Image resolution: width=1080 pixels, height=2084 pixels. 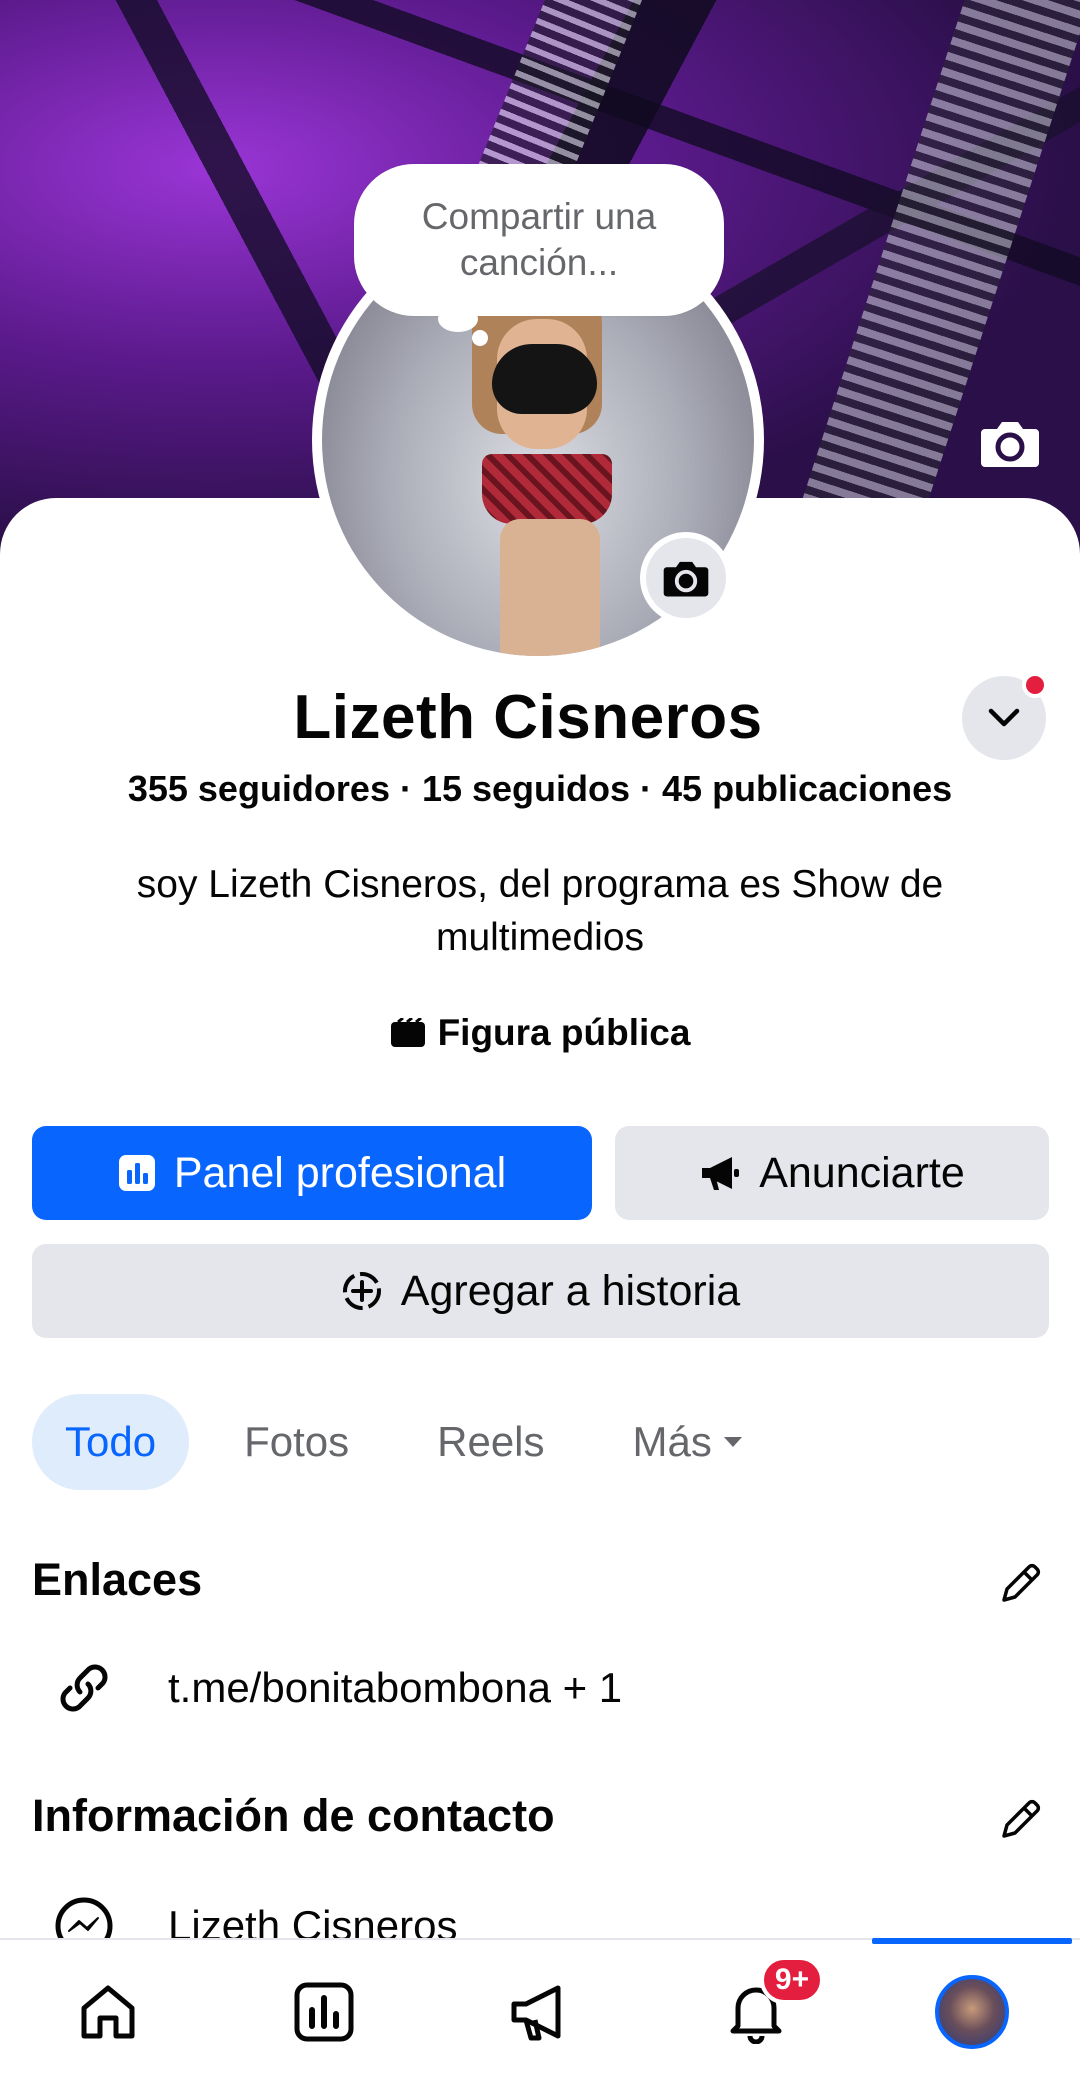 What do you see at coordinates (672, 1441) in the screenshot?
I see `tab-label: Más` at bounding box center [672, 1441].